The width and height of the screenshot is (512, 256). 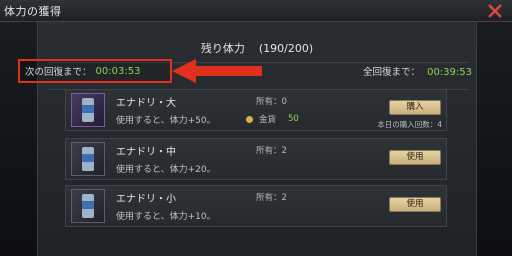 I want to click on item-name: エナドリ・中, so click(x=146, y=152).